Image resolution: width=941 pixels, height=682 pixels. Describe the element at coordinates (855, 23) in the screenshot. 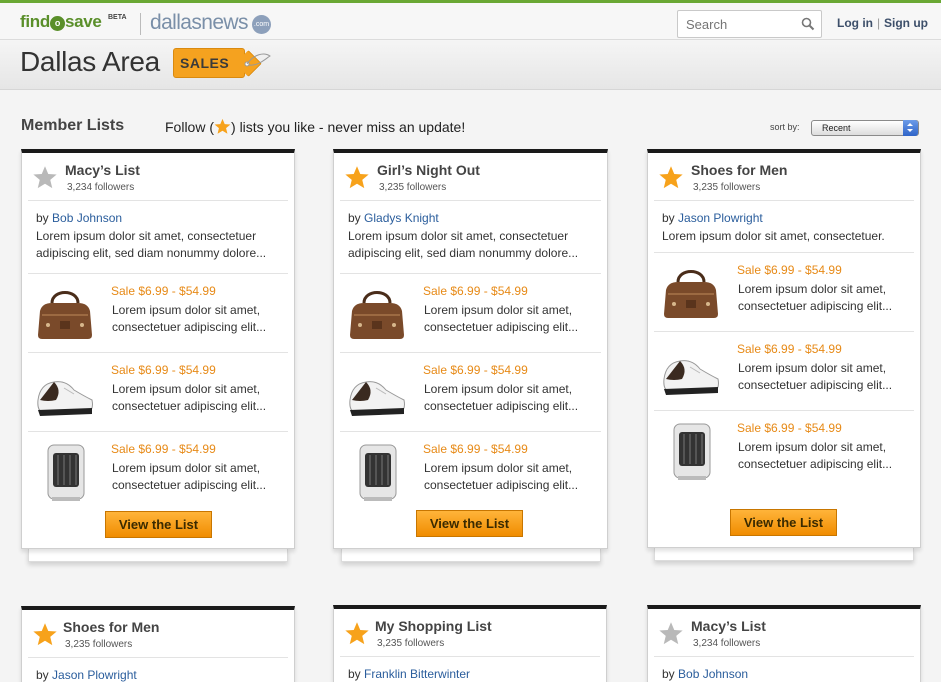

I see `login-link: Log in` at that location.